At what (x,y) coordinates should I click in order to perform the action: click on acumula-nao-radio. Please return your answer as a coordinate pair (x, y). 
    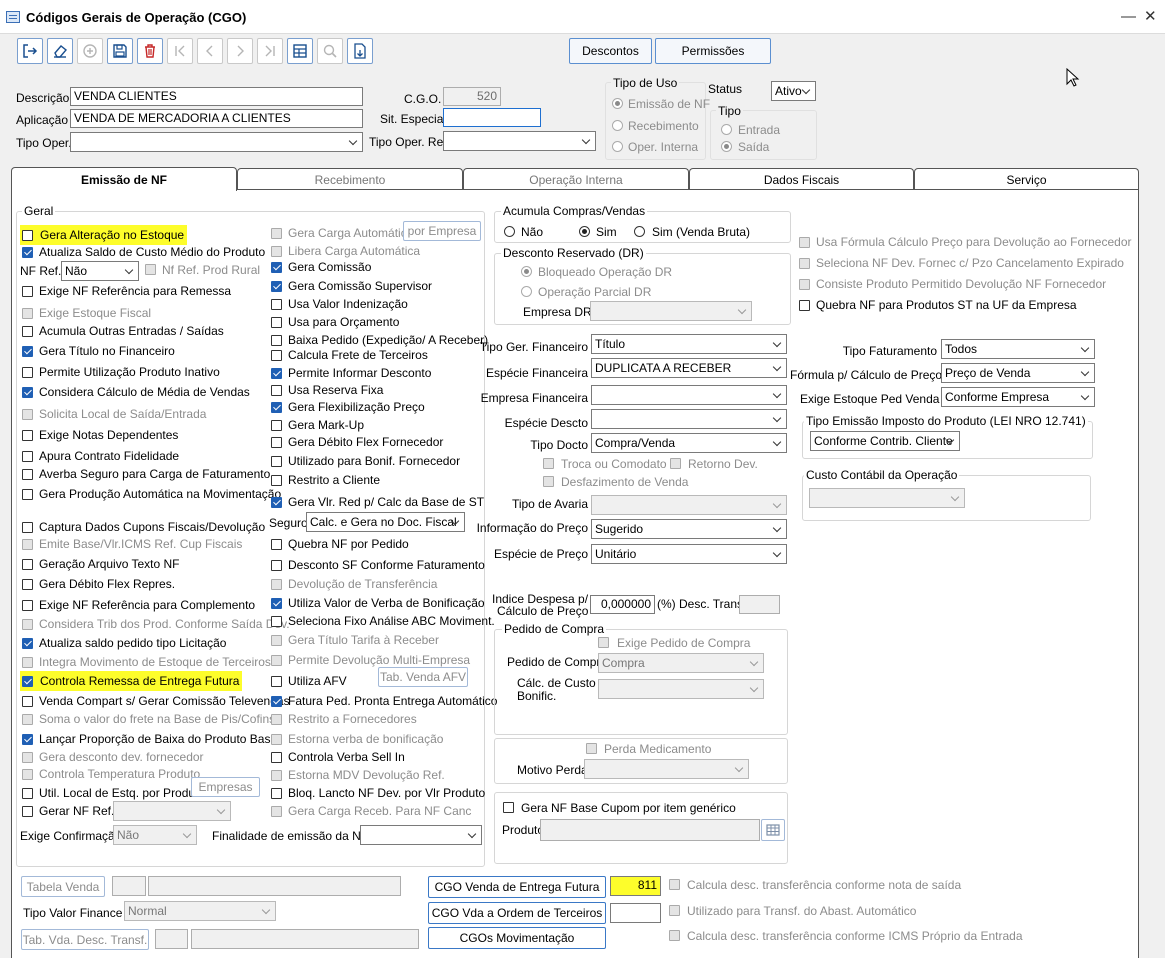
    Looking at the image, I should click on (509, 231).